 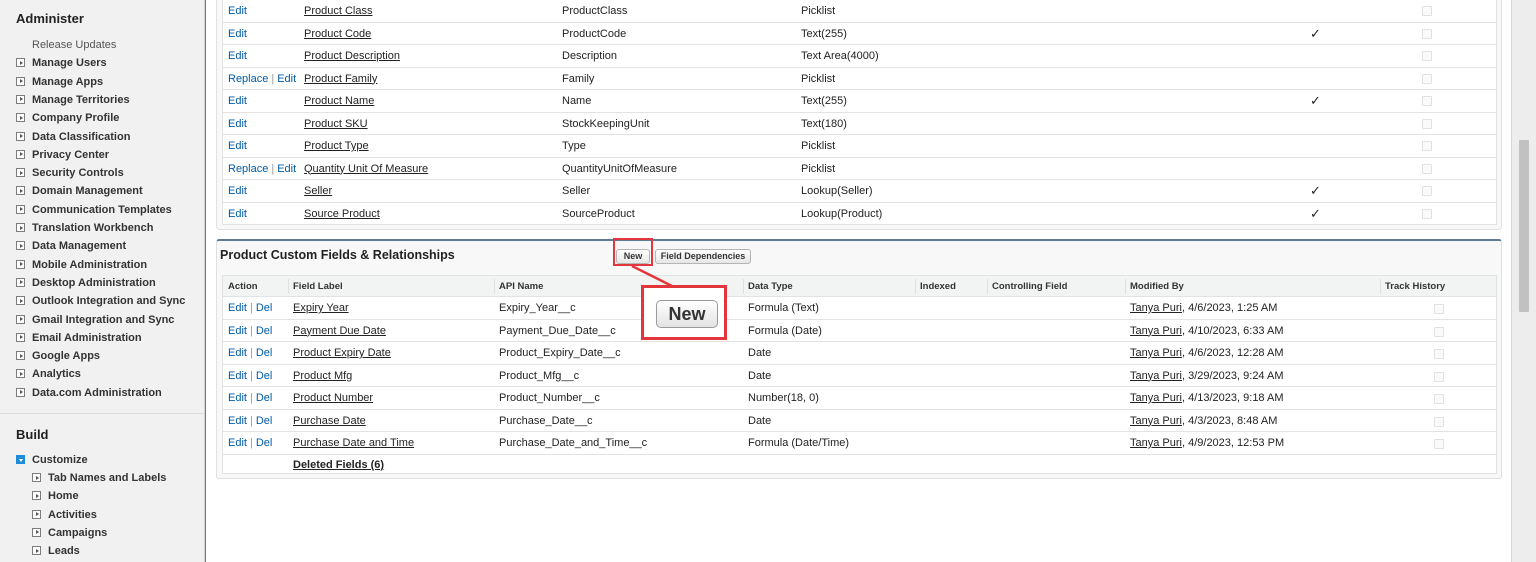 I want to click on sidebar-item-label: Customize, so click(x=60, y=460).